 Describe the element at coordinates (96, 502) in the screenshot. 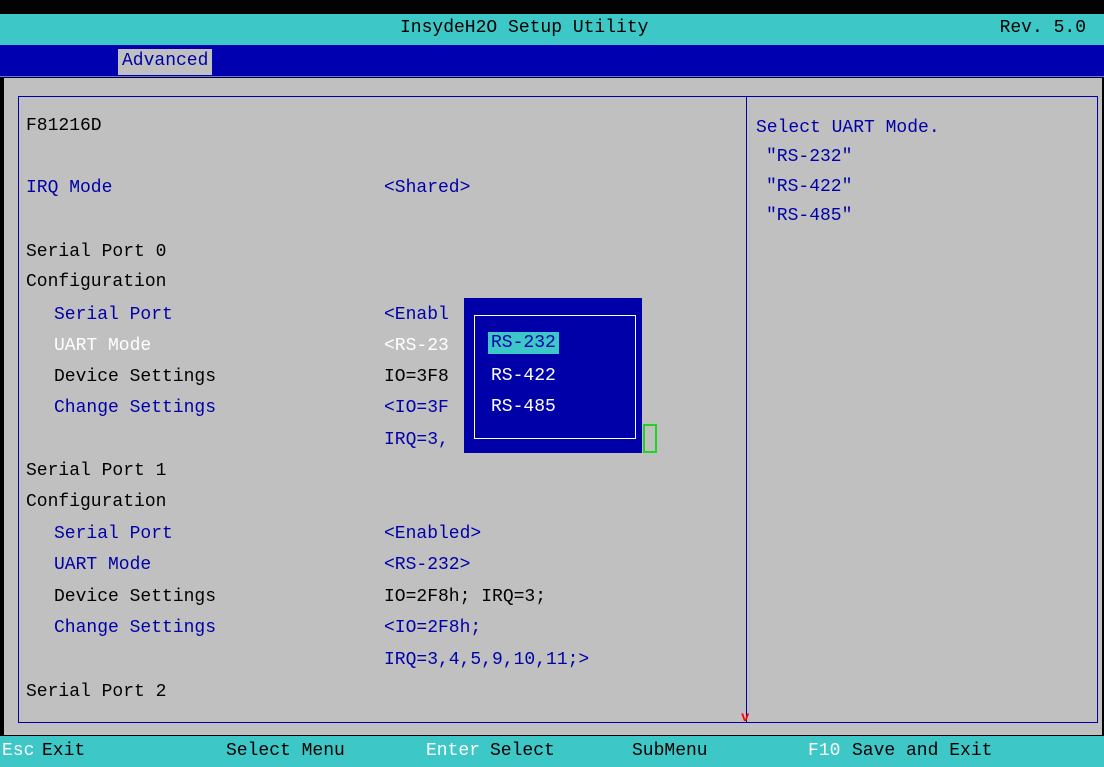

I see `serial-port-1-config-heading: Configuration` at that location.